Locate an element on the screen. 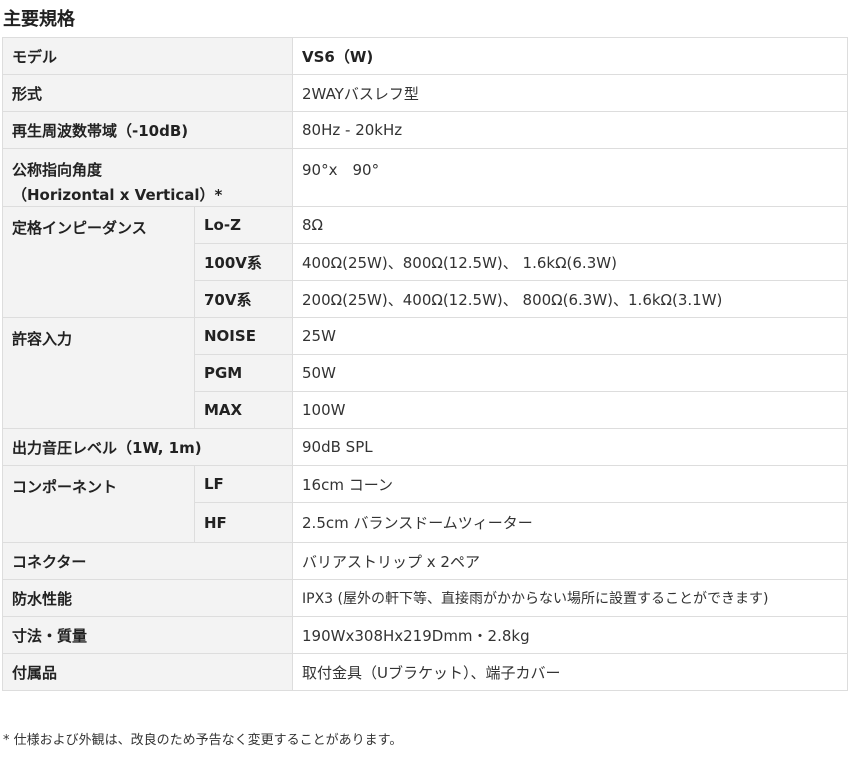 The width and height of the screenshot is (850, 758). spec-label: 定格インピーダンス is located at coordinates (98, 262).